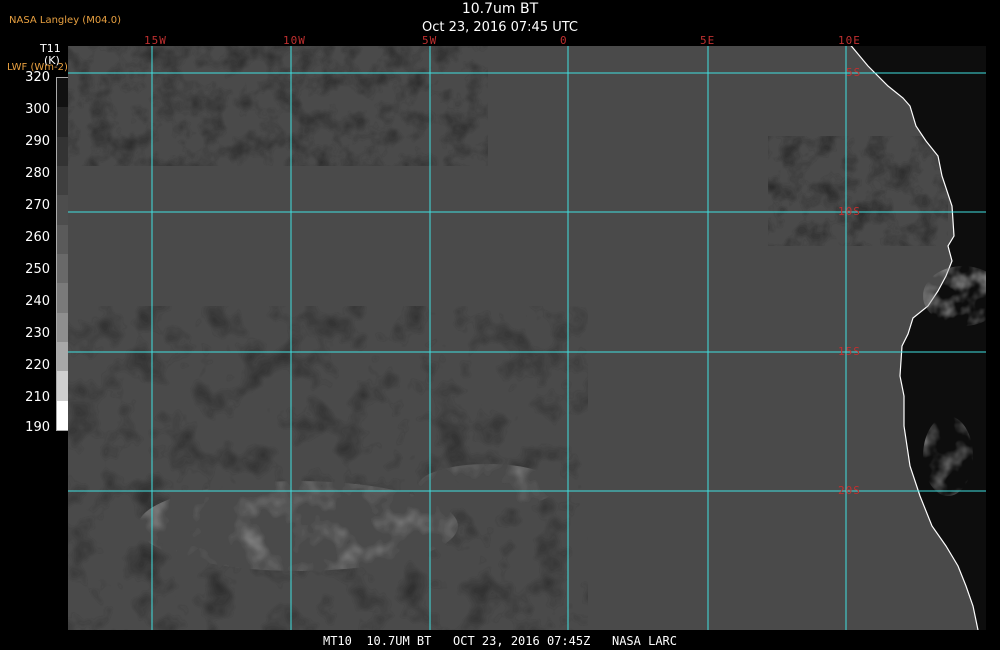 The width and height of the screenshot is (1000, 650). What do you see at coordinates (37, 77) in the screenshot?
I see `color-scale-tick: 320` at bounding box center [37, 77].